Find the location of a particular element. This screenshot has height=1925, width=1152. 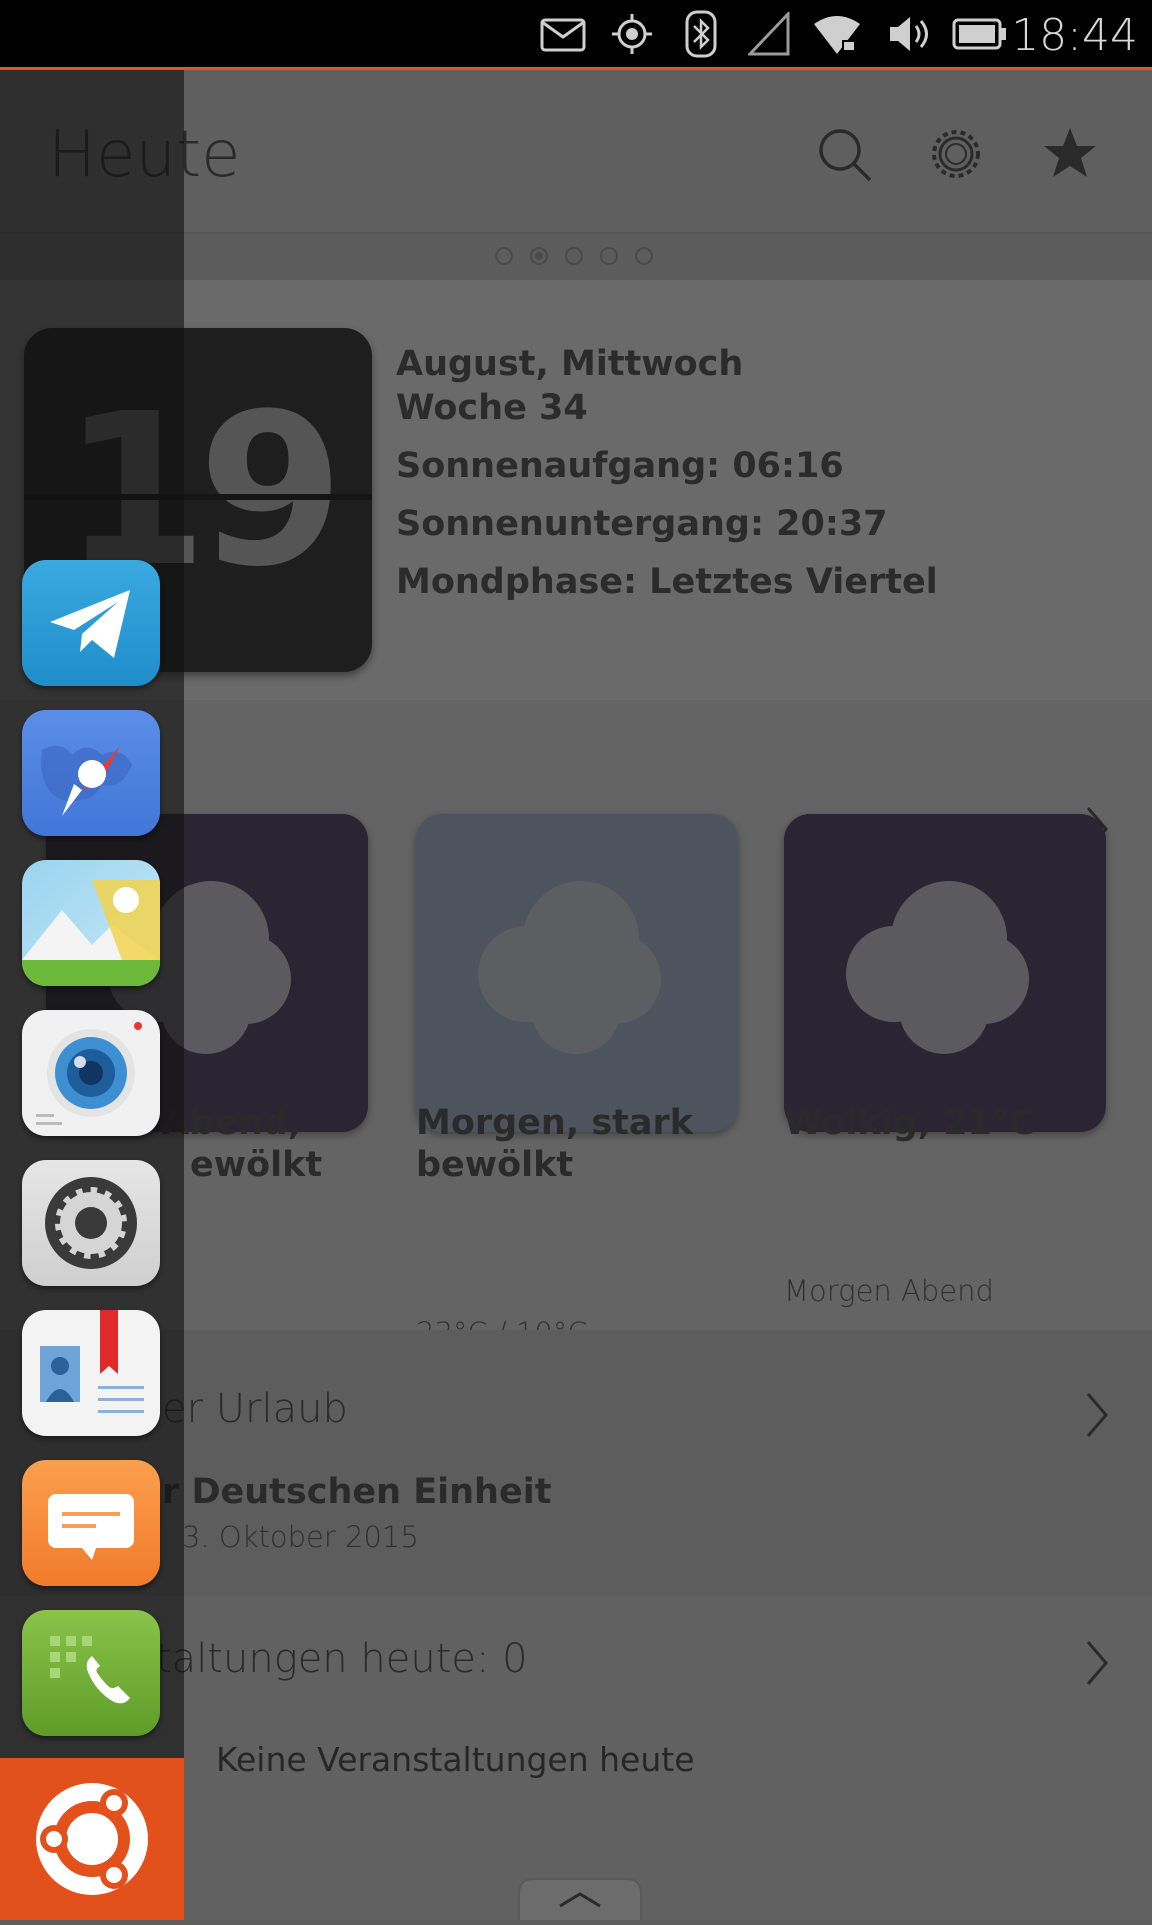

weather-title-line: bewölkt is located at coordinates (495, 1165).